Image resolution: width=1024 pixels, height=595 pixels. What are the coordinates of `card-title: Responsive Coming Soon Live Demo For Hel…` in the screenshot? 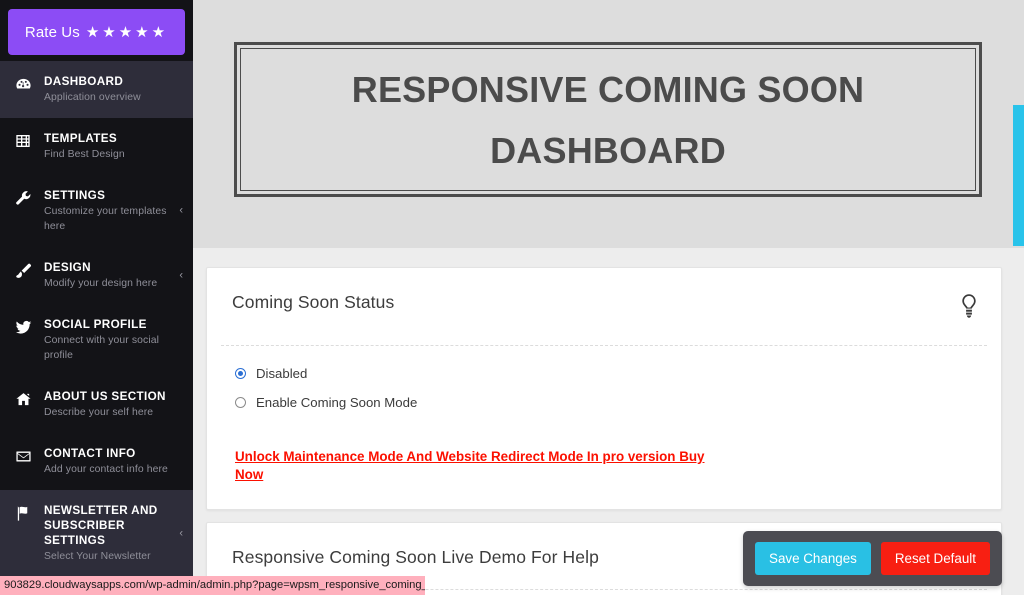 It's located at (415, 557).